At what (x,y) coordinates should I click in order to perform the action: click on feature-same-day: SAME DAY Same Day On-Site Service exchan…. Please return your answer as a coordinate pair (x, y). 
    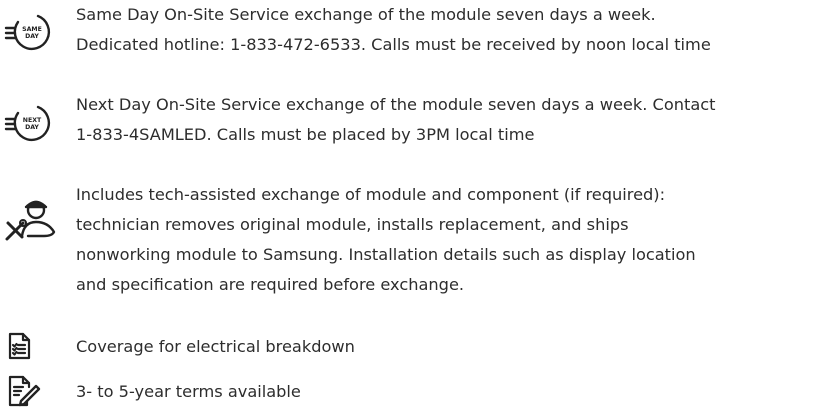
    Looking at the image, I should click on (414, 30).